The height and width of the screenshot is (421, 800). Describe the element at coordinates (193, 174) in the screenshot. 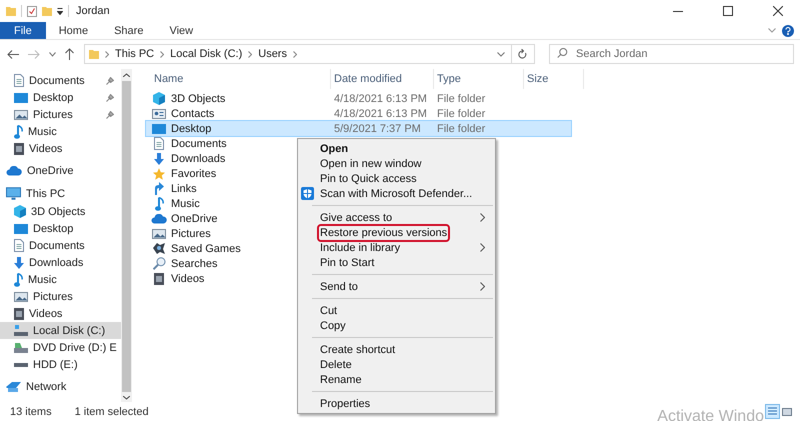

I see `file-name: Favorites` at that location.